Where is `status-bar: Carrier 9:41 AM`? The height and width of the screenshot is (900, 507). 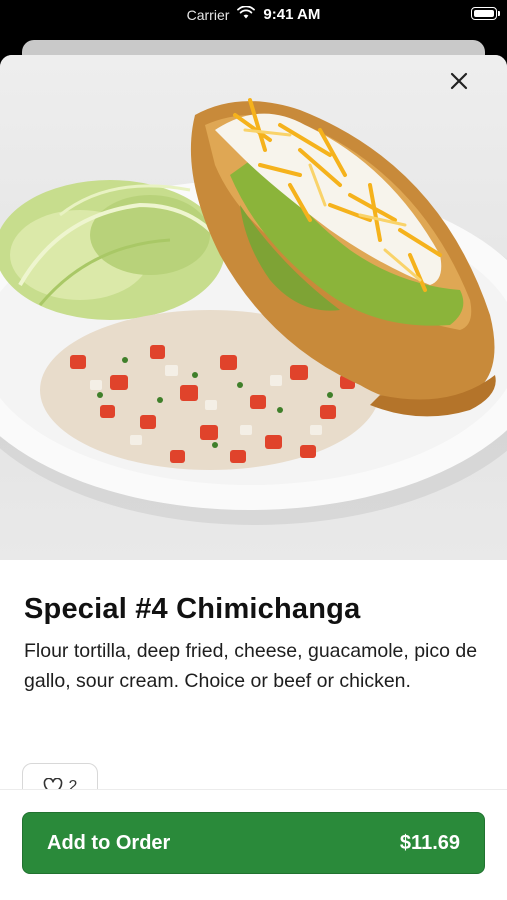 status-bar: Carrier 9:41 AM is located at coordinates (253, 16).